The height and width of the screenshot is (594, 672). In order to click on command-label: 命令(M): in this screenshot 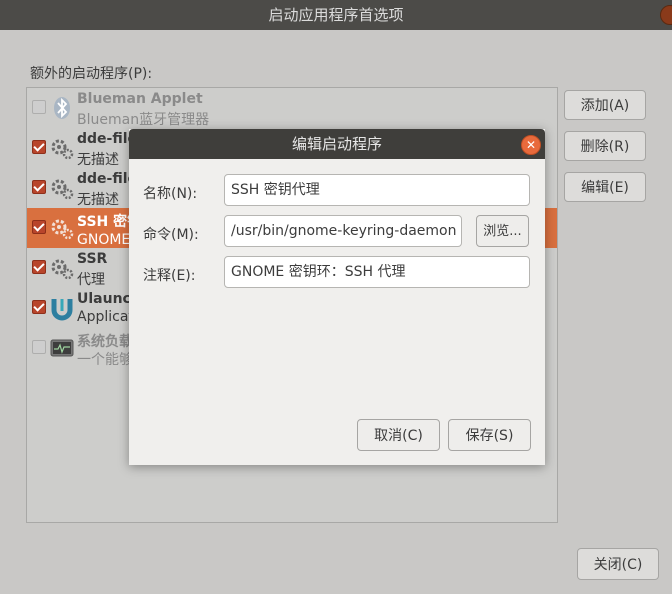, I will do `click(171, 235)`.